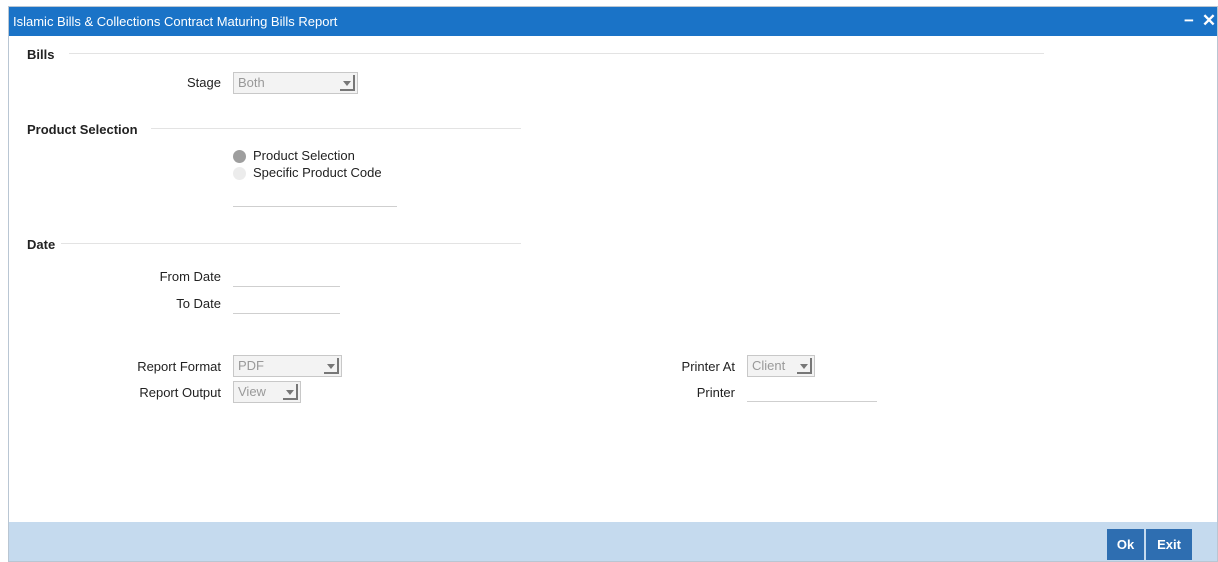 This screenshot has height=562, width=1218. What do you see at coordinates (204, 82) in the screenshot?
I see `stage-label: Stage` at bounding box center [204, 82].